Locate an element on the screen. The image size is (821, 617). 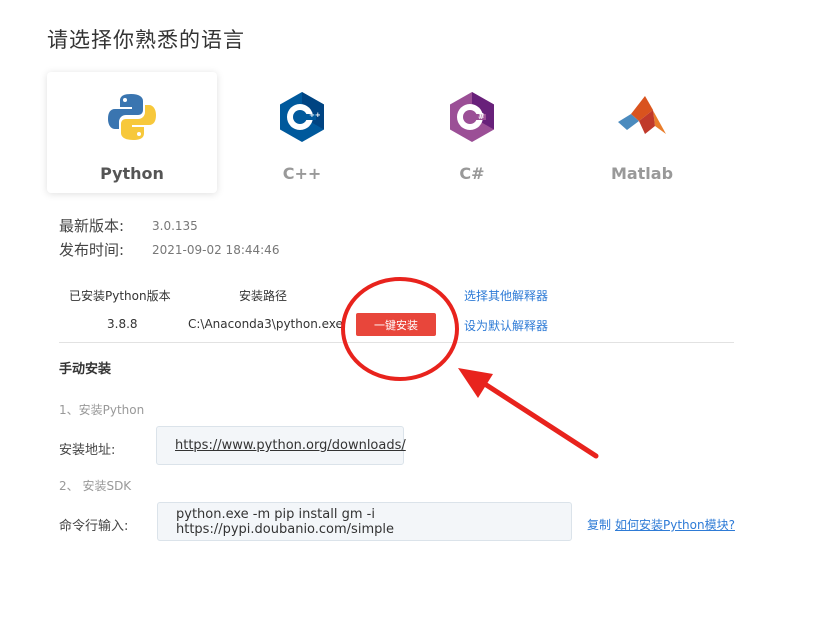
annotation-arrow-shaft is located at coordinates (535, 416).